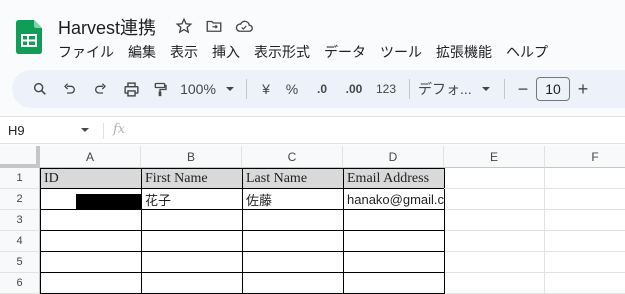 Image resolution: width=625 pixels, height=294 pixels. Describe the element at coordinates (354, 89) in the screenshot. I see `increase-decimal-button: .00` at that location.